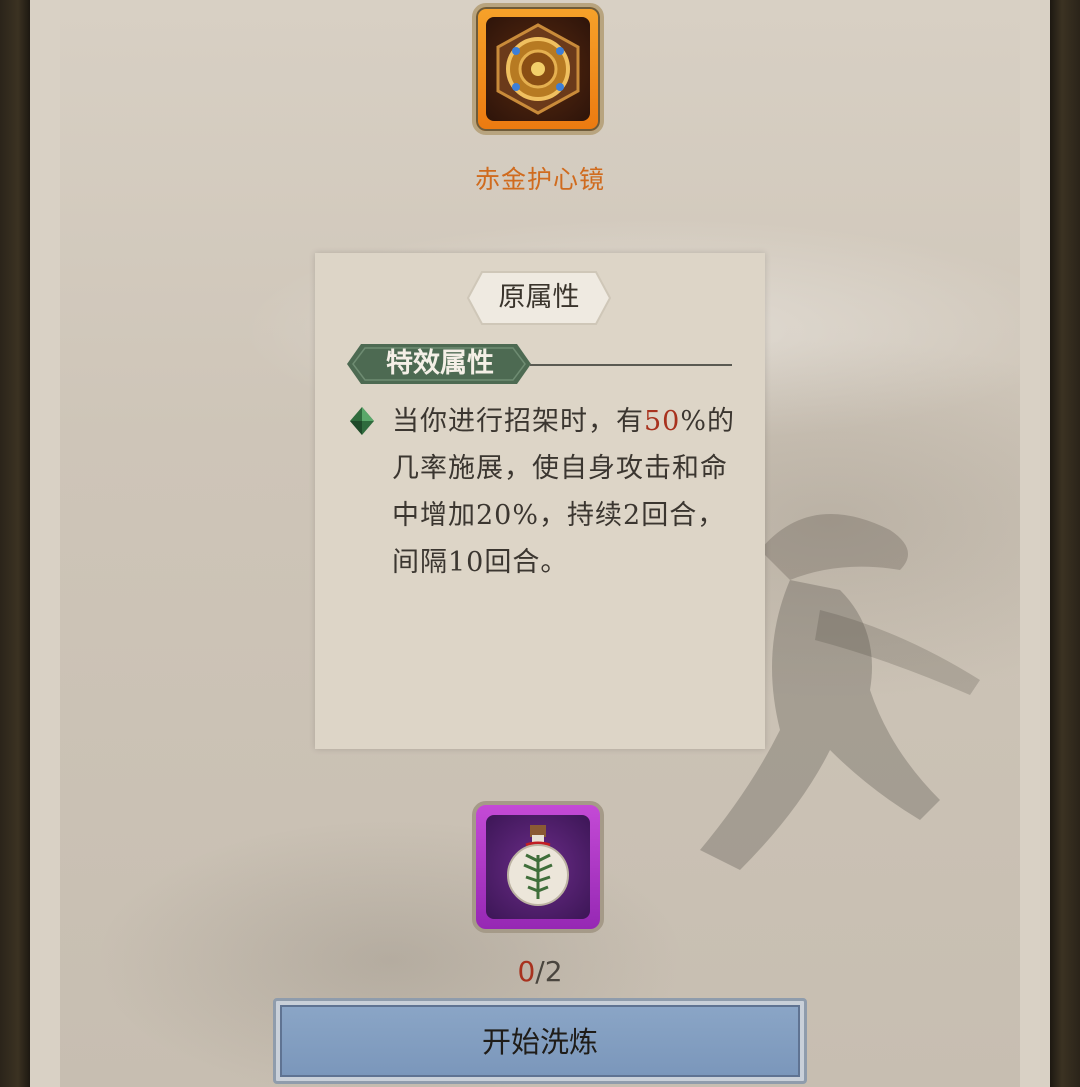 Image resolution: width=1080 pixels, height=1087 pixels. I want to click on equipment-icon-frame, so click(538, 69).